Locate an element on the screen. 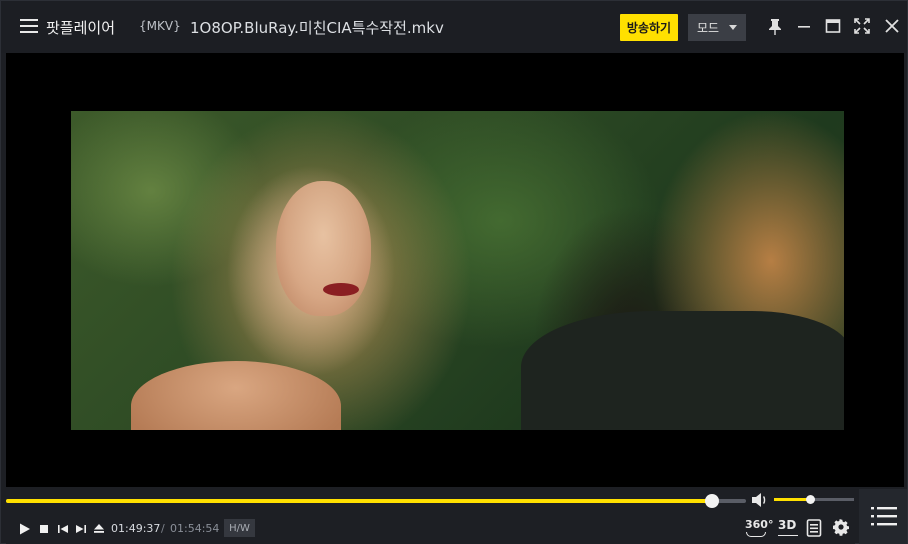  total-time: 01:54:54 is located at coordinates (195, 528).